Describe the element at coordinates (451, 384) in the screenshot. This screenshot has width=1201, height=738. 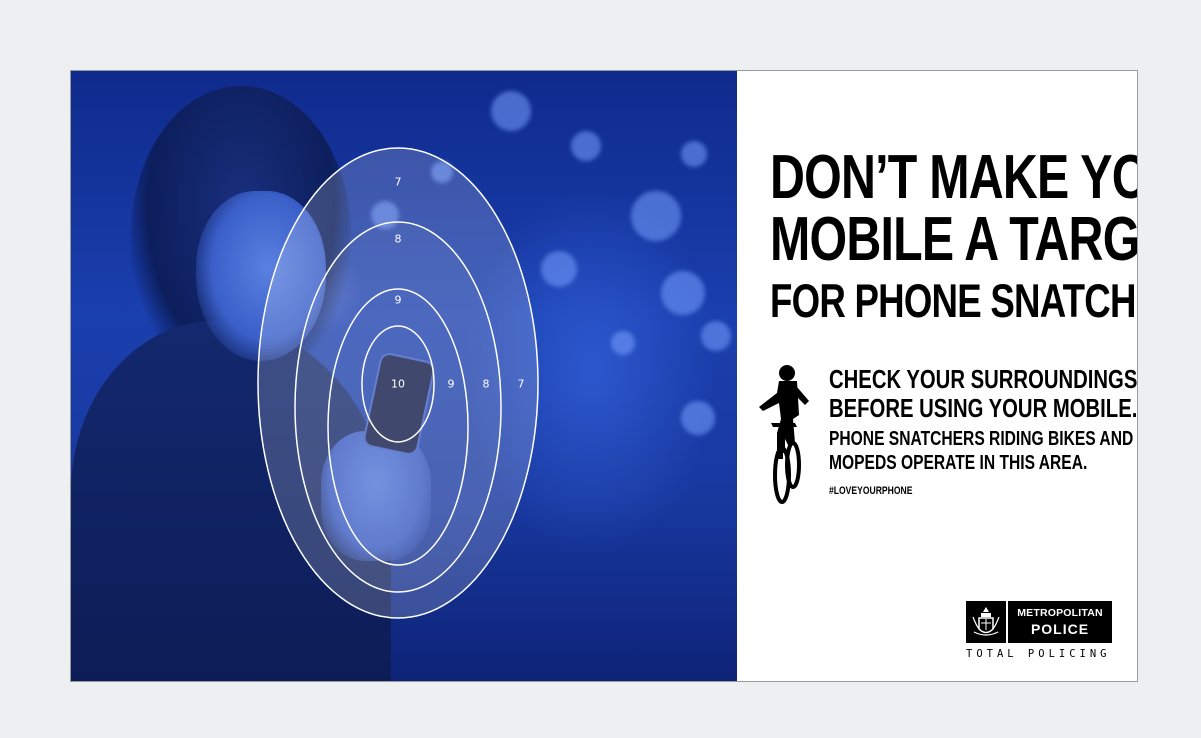
I see `ring-label-side-9: 9` at that location.